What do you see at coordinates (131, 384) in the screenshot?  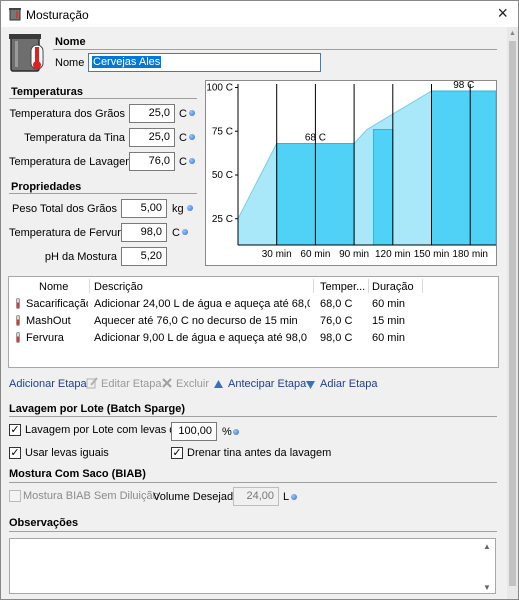 I see `edit-step-button: Editar Etapa` at bounding box center [131, 384].